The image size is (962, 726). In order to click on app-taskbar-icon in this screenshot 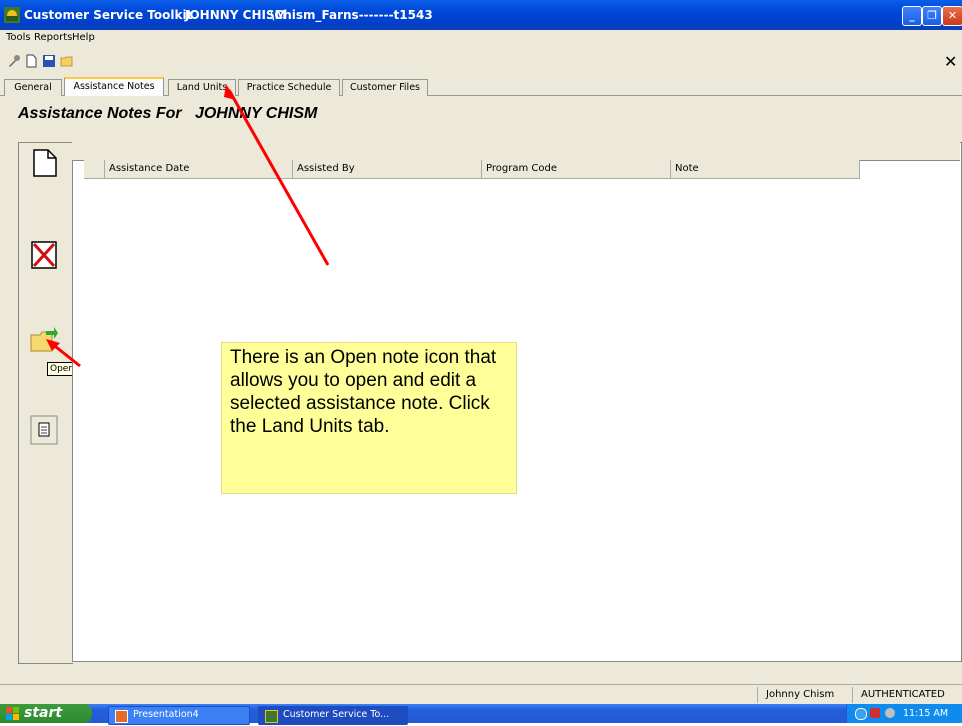, I will do `click(271, 716)`.